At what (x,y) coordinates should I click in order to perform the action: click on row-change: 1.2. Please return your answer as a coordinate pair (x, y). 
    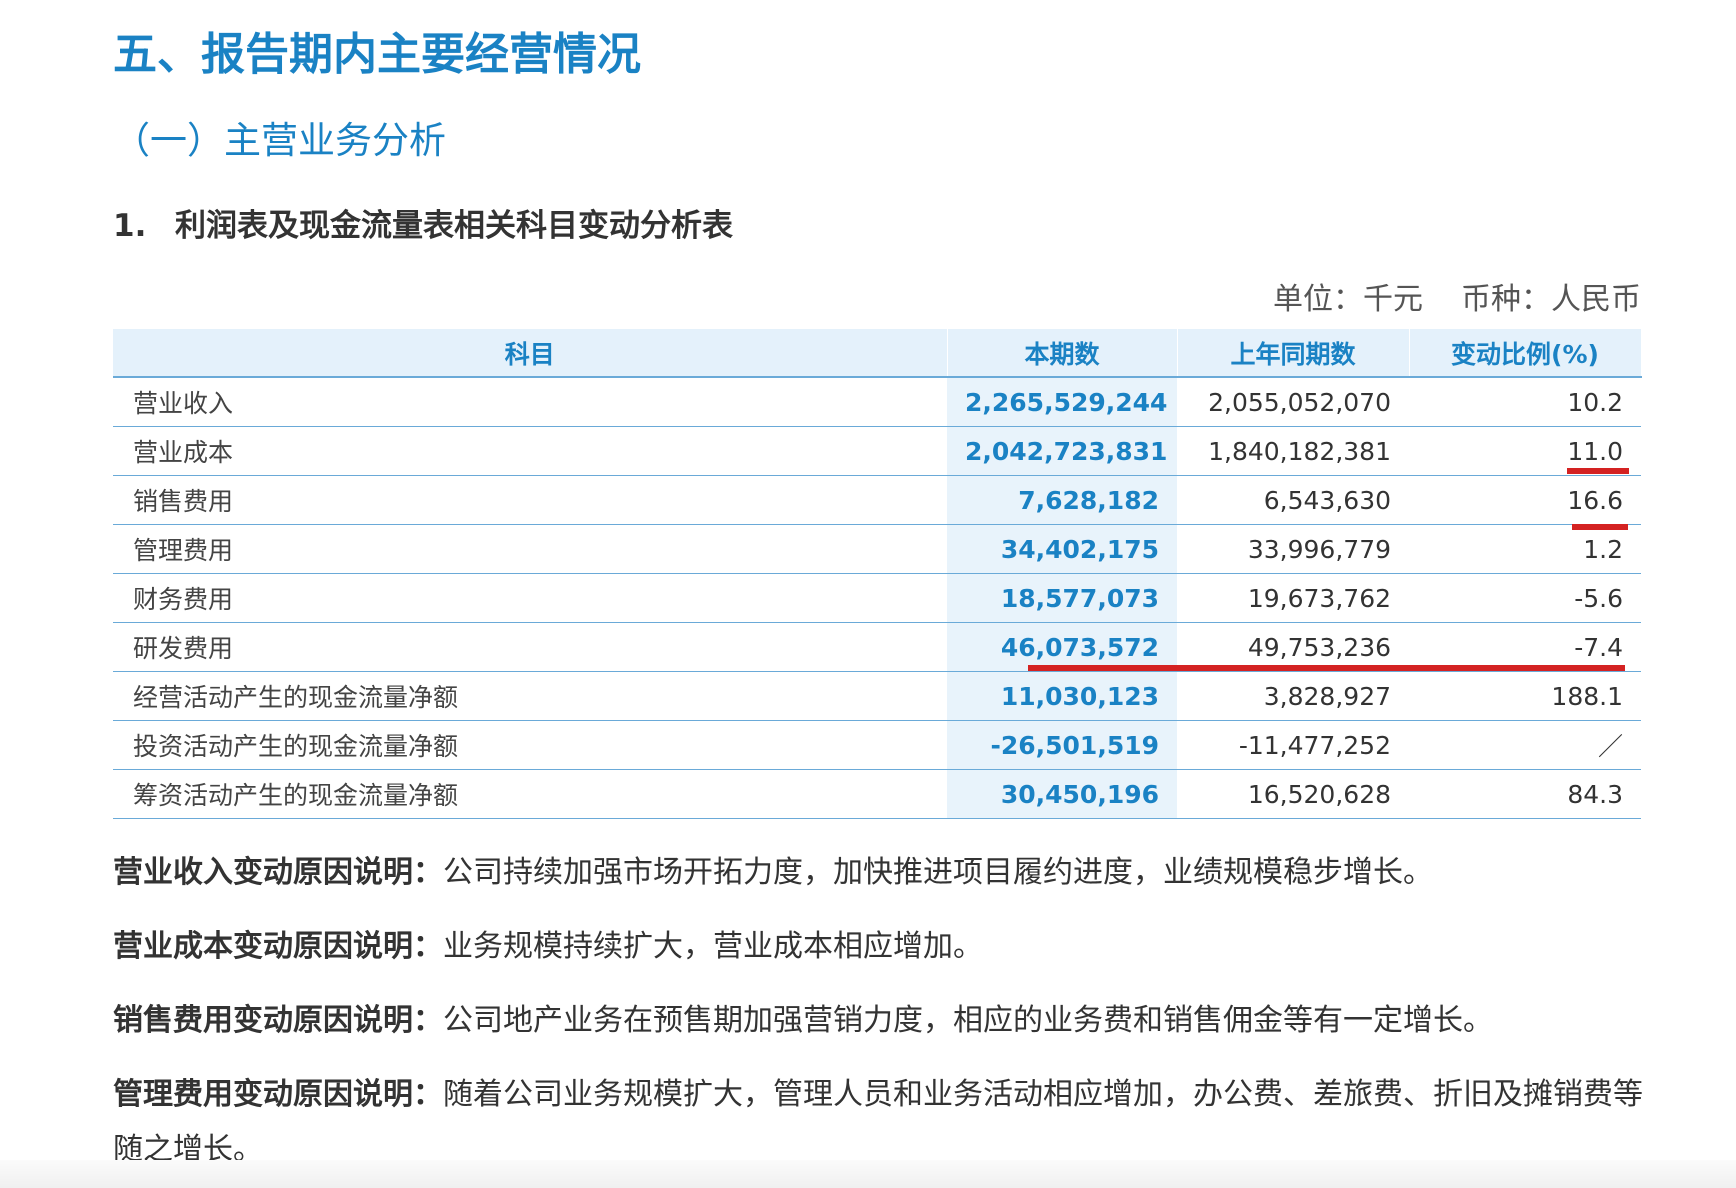
    Looking at the image, I should click on (1525, 549).